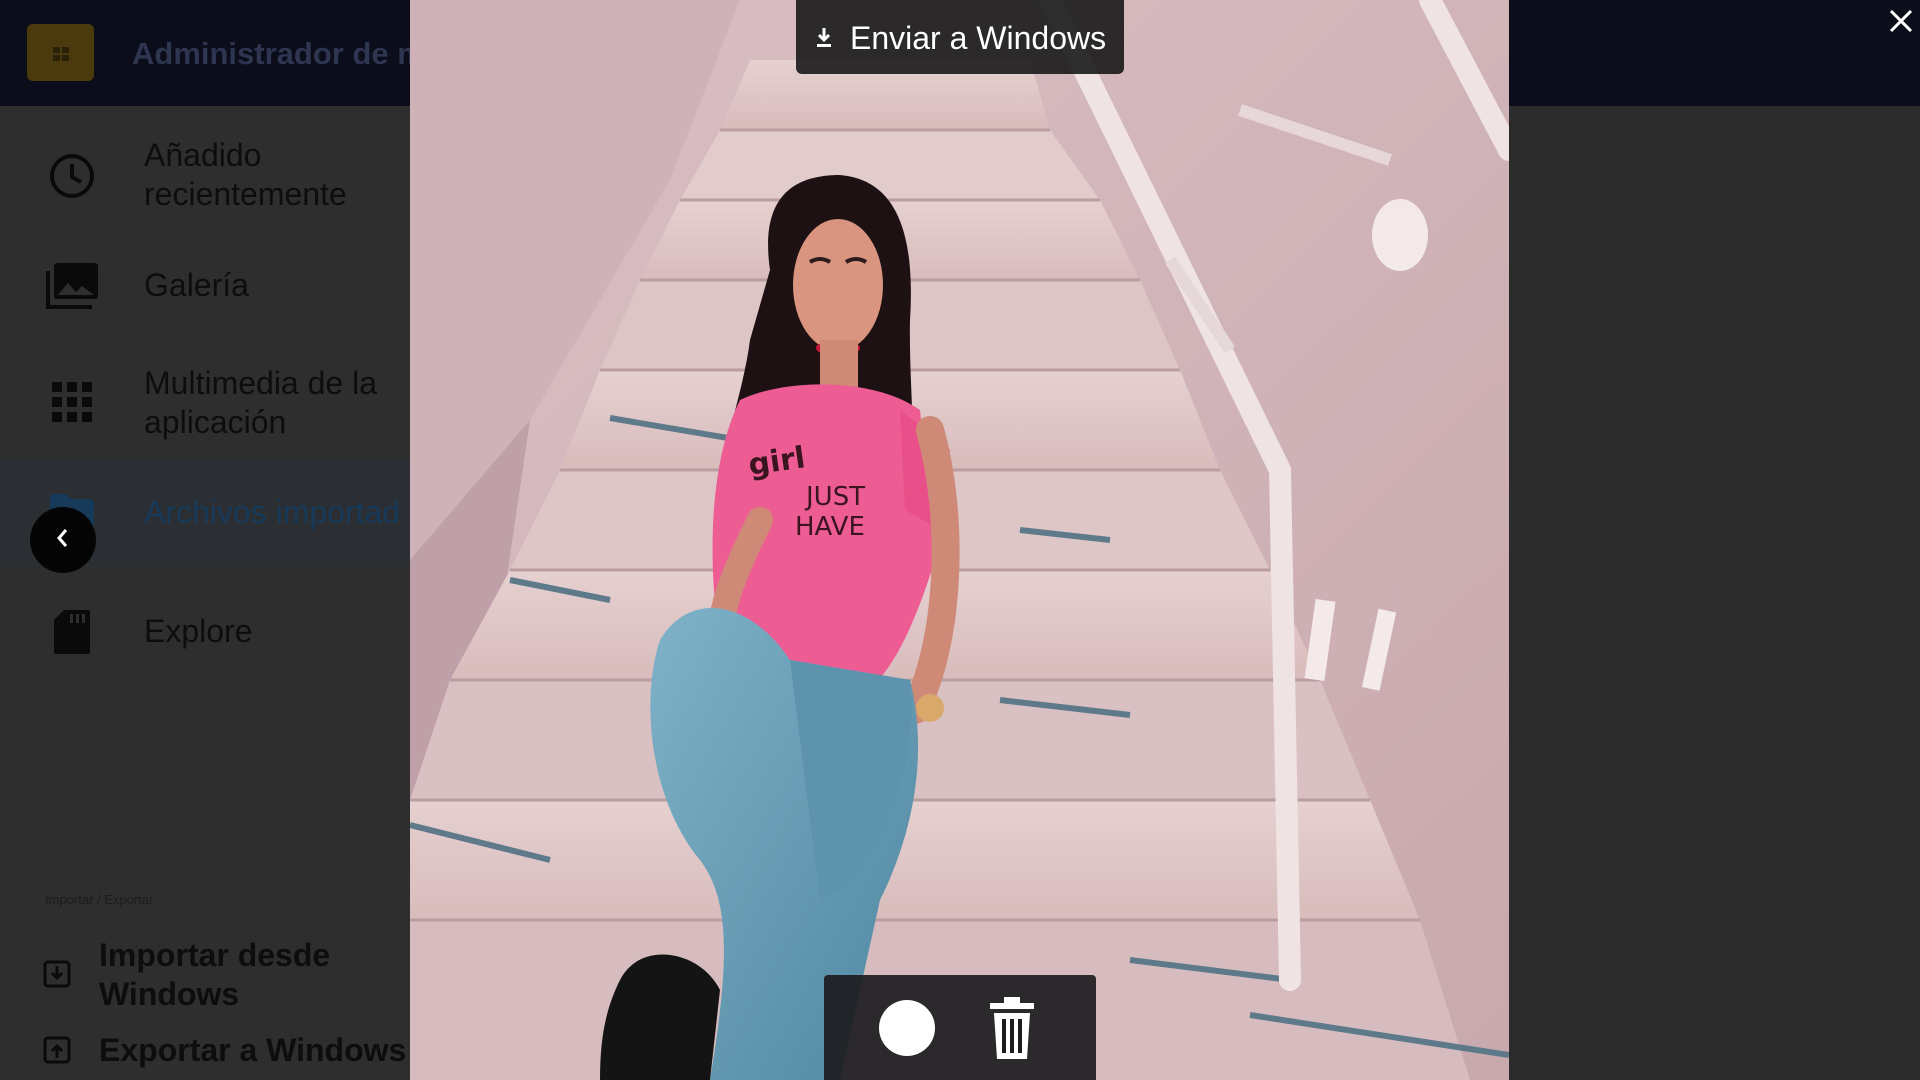 The width and height of the screenshot is (1920, 1080). I want to click on sidebar-item-explore: Explore, so click(205, 632).